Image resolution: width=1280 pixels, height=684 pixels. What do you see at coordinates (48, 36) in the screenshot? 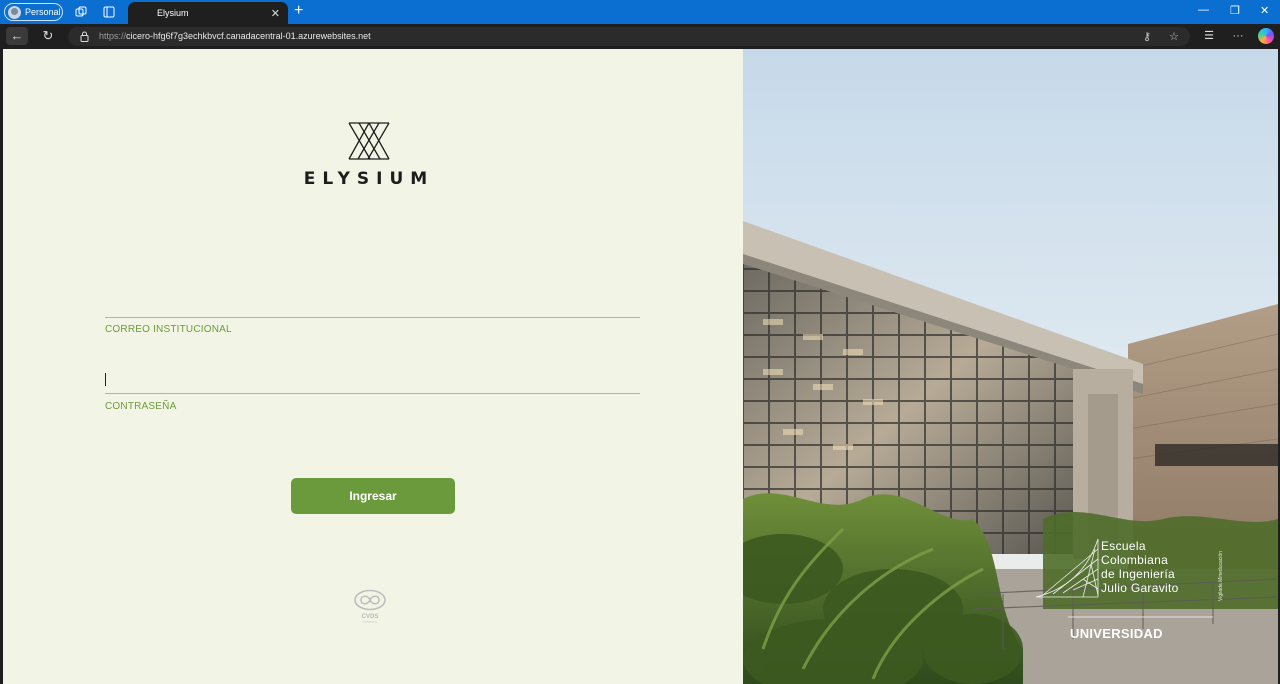
I see `reload-button: ↻` at bounding box center [48, 36].